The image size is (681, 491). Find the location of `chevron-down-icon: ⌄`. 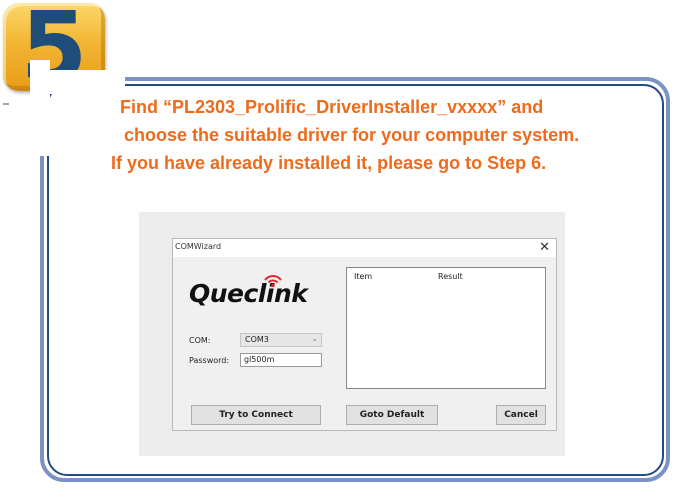

chevron-down-icon: ⌄ is located at coordinates (314, 338).